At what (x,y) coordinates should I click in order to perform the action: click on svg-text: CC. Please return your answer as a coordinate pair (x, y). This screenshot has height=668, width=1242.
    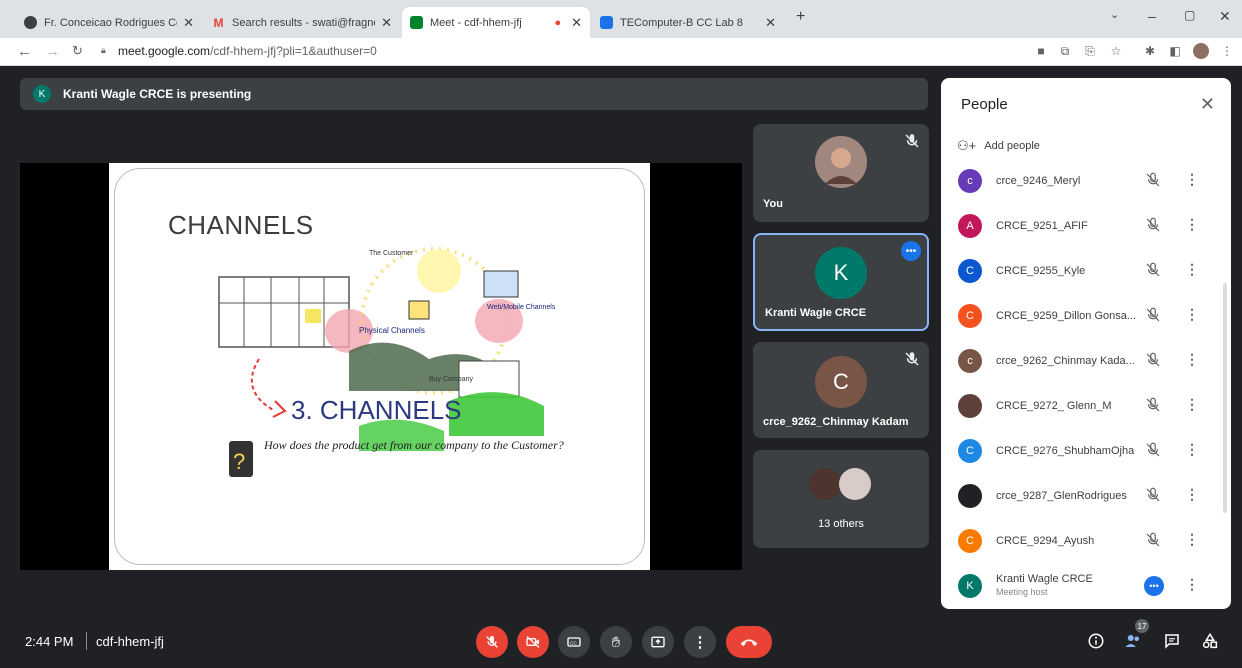
    Looking at the image, I should click on (573, 642).